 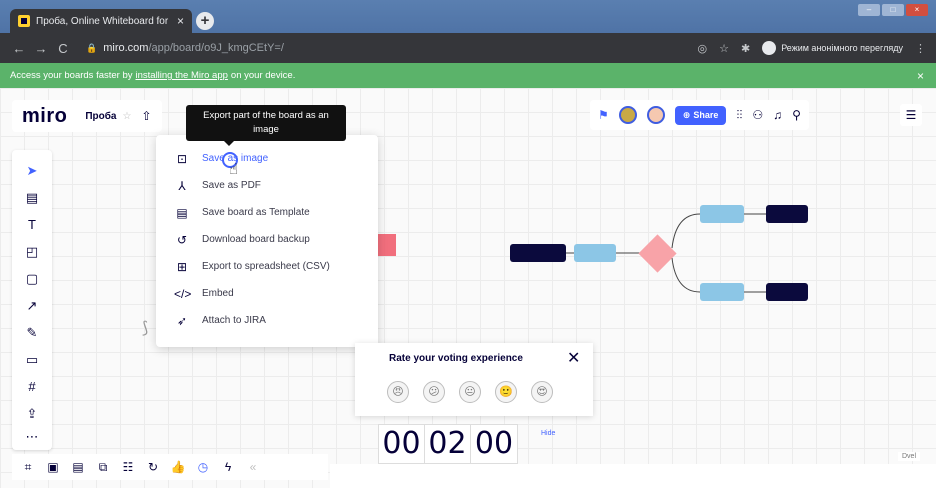 I want to click on minimize-icon: –, so click(x=869, y=10).